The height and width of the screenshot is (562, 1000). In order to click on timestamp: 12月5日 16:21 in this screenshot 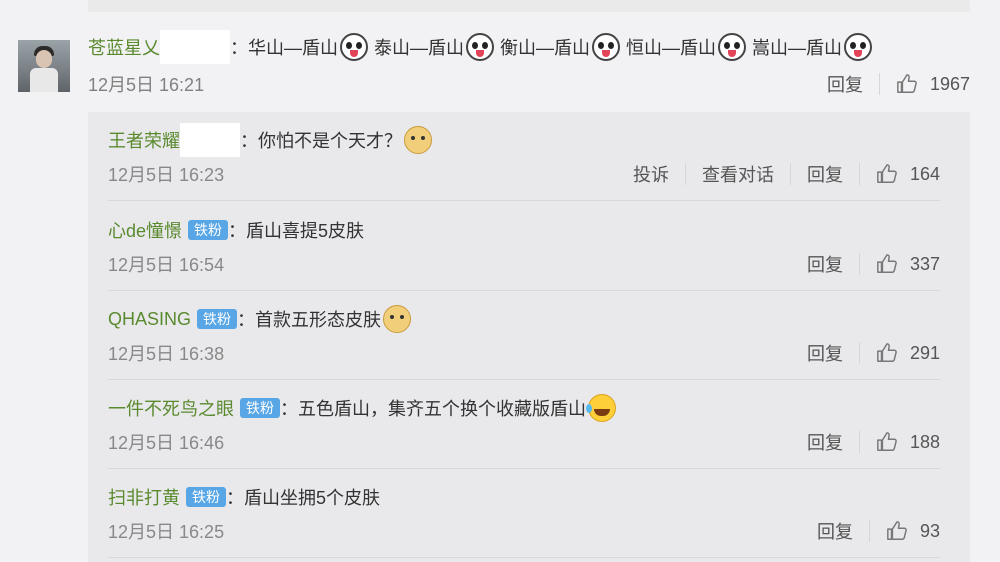, I will do `click(146, 85)`.